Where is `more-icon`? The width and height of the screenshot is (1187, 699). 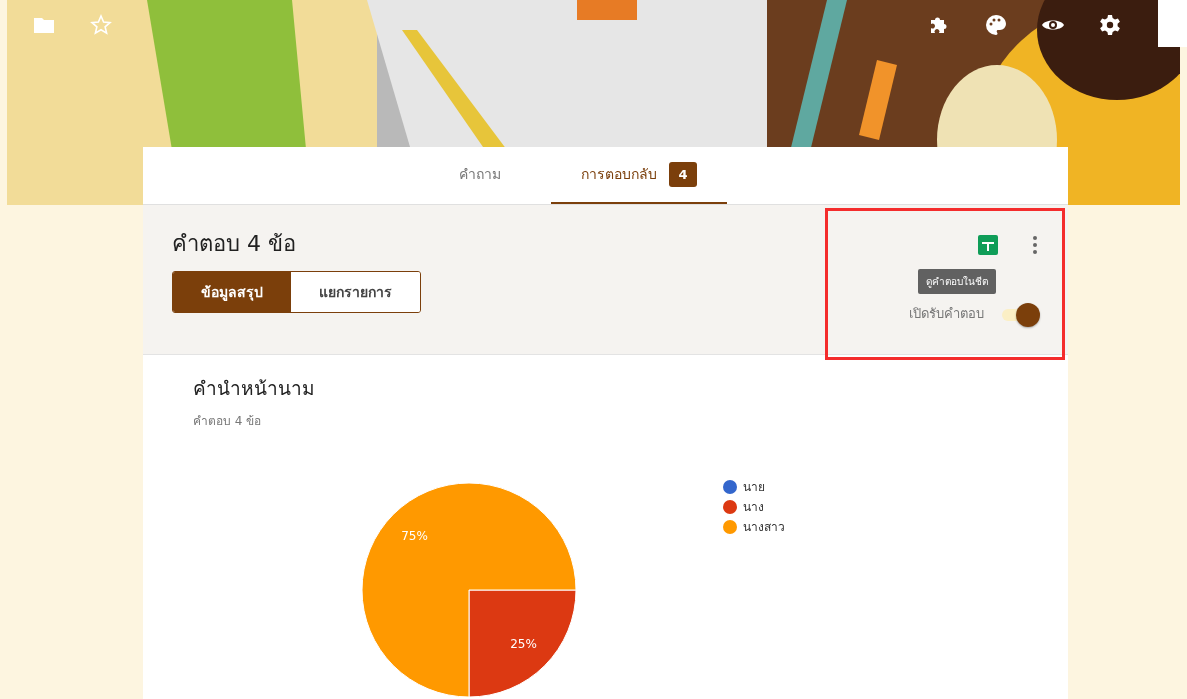 more-icon is located at coordinates (1035, 245).